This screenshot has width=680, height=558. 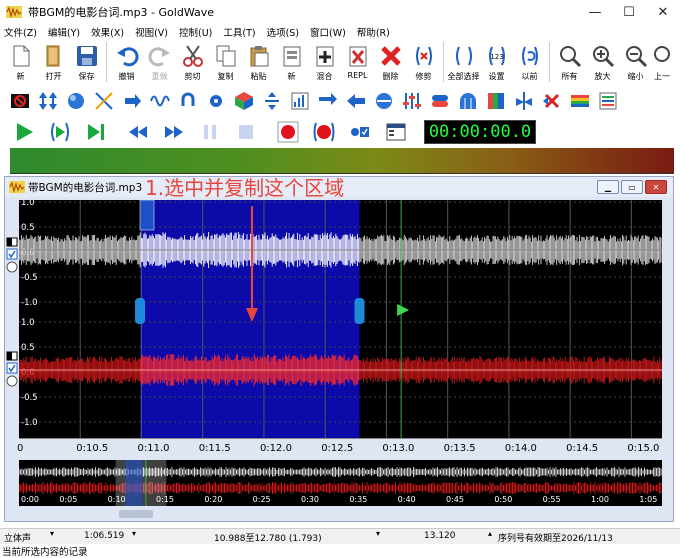 What do you see at coordinates (53, 61) in the screenshot?
I see `open-button: 打开` at bounding box center [53, 61].